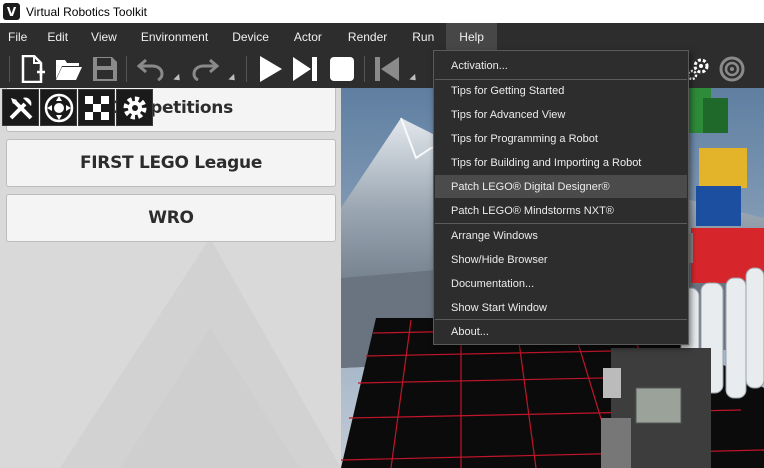 The height and width of the screenshot is (468, 764). What do you see at coordinates (96, 107) in the screenshot?
I see `checkerboard-icon` at bounding box center [96, 107].